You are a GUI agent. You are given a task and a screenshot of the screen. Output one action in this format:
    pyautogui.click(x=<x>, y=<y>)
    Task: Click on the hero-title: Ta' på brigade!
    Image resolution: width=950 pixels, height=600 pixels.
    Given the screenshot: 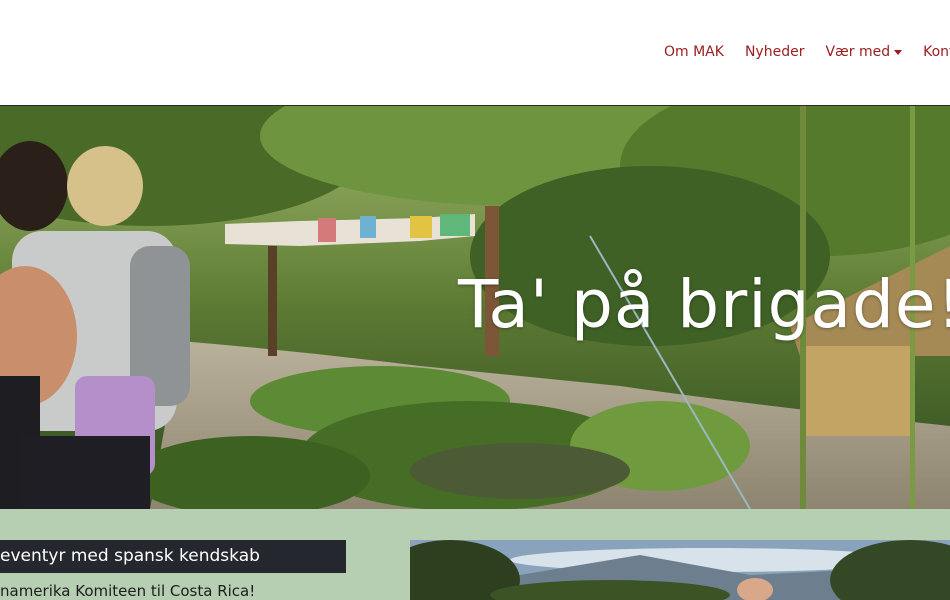 What is the action you would take?
    pyautogui.click(x=704, y=304)
    